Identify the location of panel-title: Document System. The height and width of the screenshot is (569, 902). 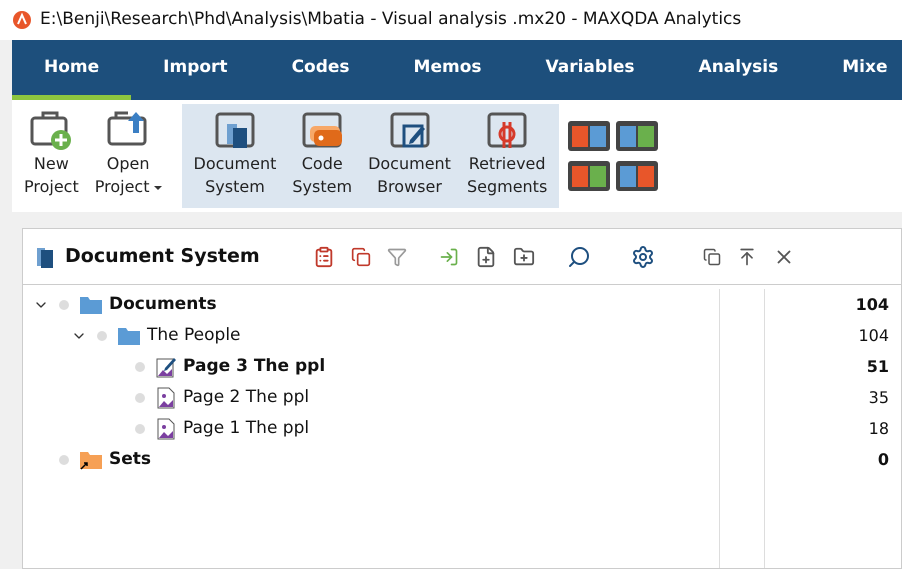
(163, 257).